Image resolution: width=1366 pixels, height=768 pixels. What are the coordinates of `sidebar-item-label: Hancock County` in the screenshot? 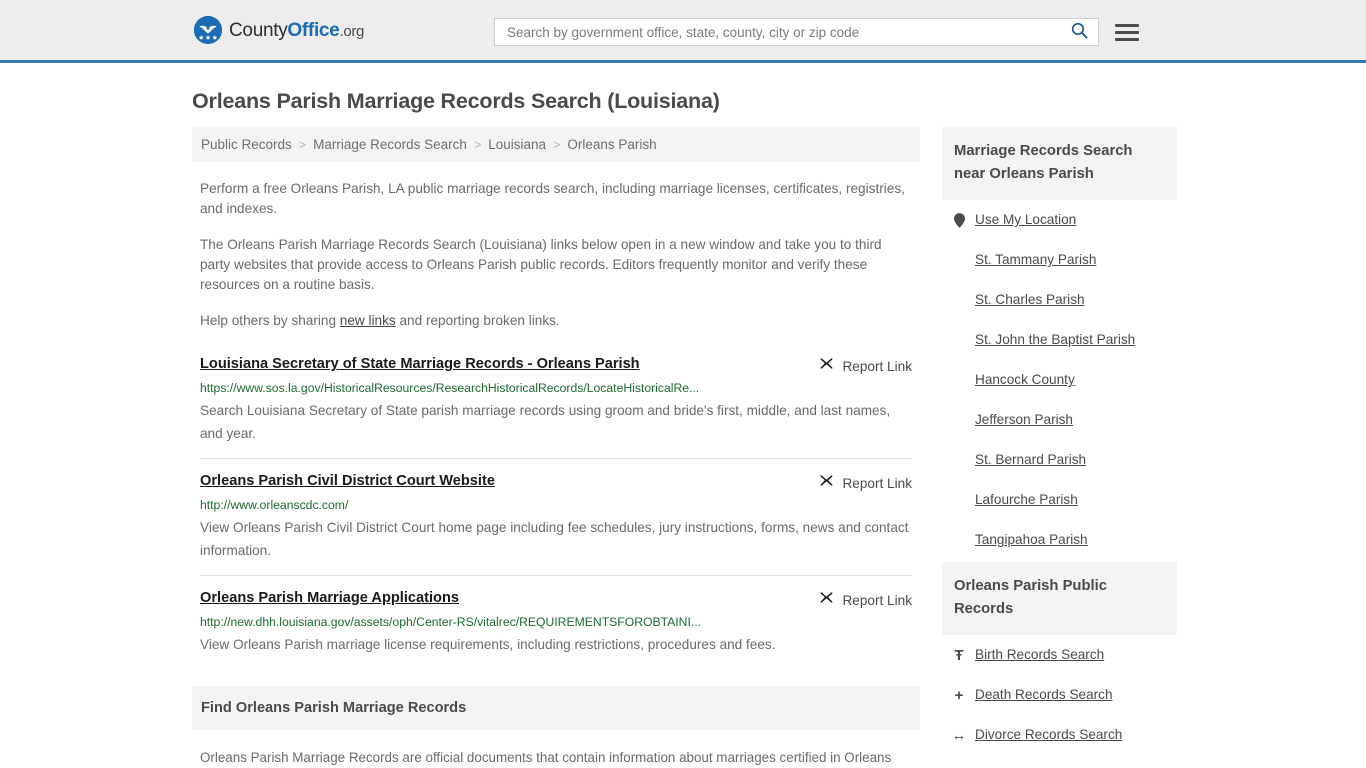 It's located at (1025, 379).